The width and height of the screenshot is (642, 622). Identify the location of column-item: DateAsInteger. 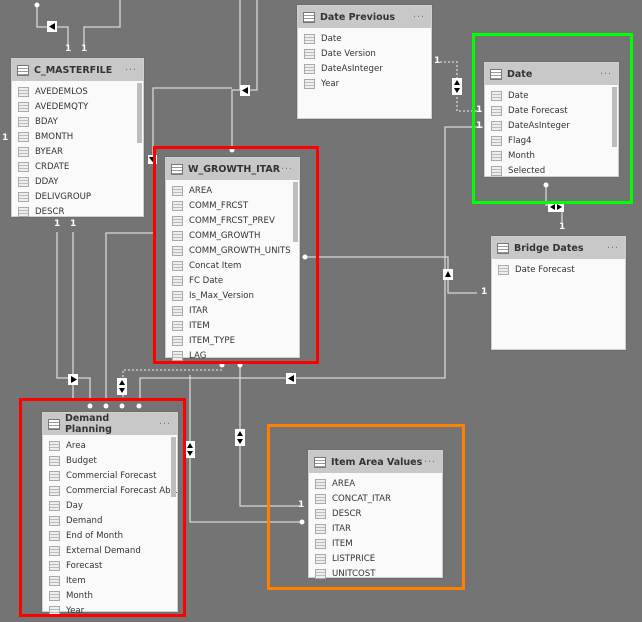
(364, 68).